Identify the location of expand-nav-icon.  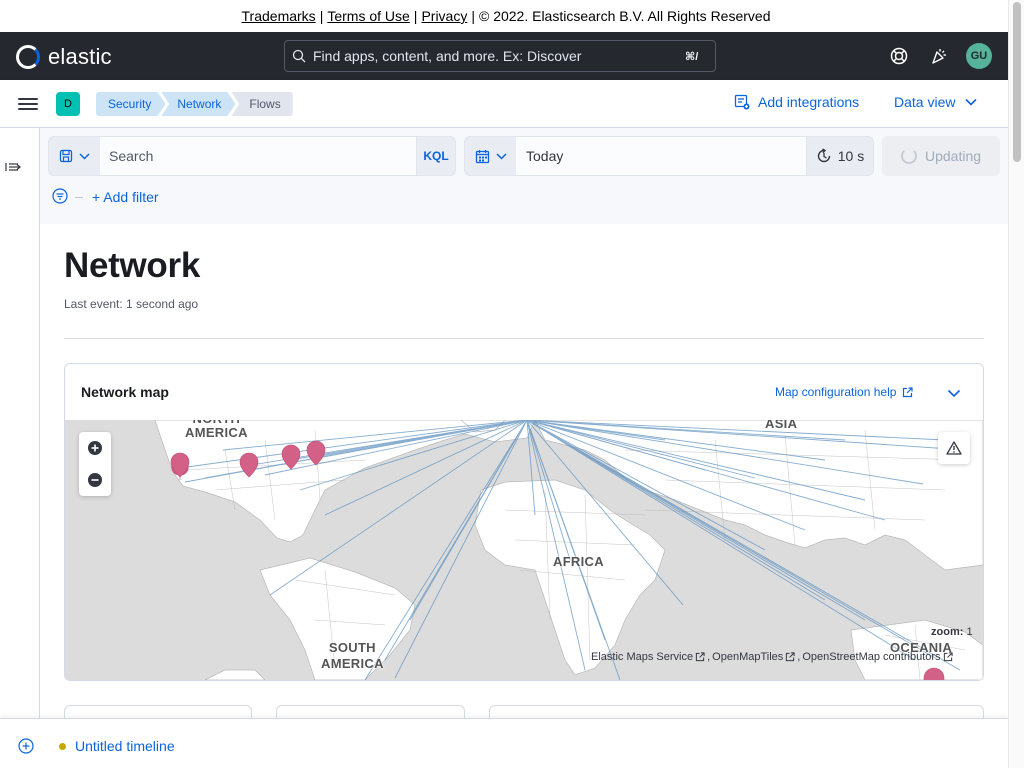
(13, 168).